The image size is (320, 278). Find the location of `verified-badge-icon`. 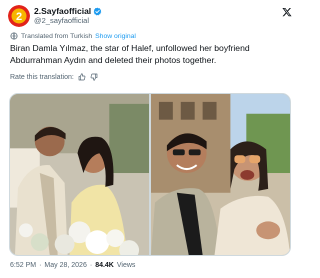

verified-badge-icon is located at coordinates (97, 11).